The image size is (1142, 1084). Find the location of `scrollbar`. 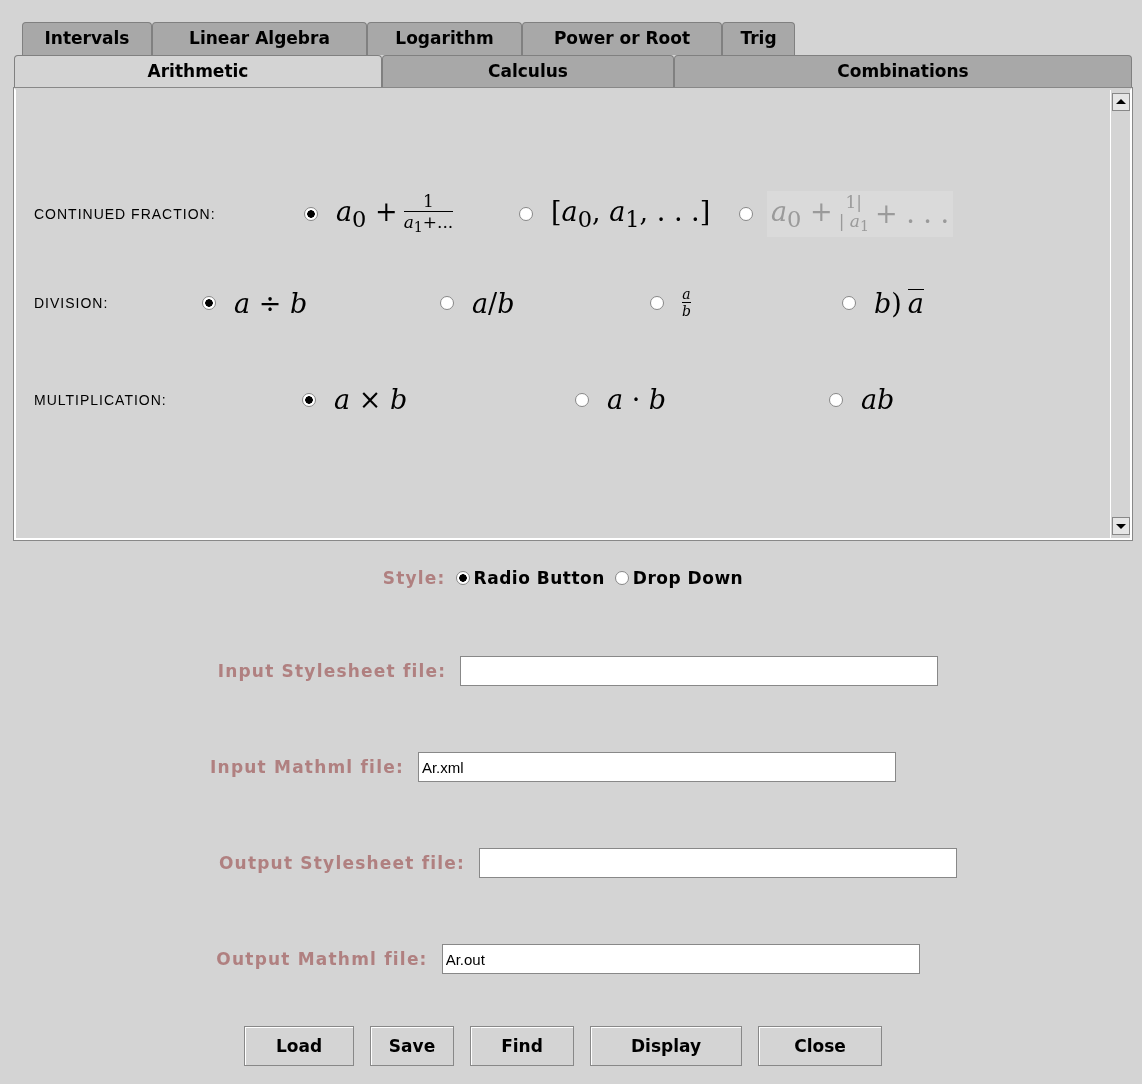

scrollbar is located at coordinates (1120, 314).